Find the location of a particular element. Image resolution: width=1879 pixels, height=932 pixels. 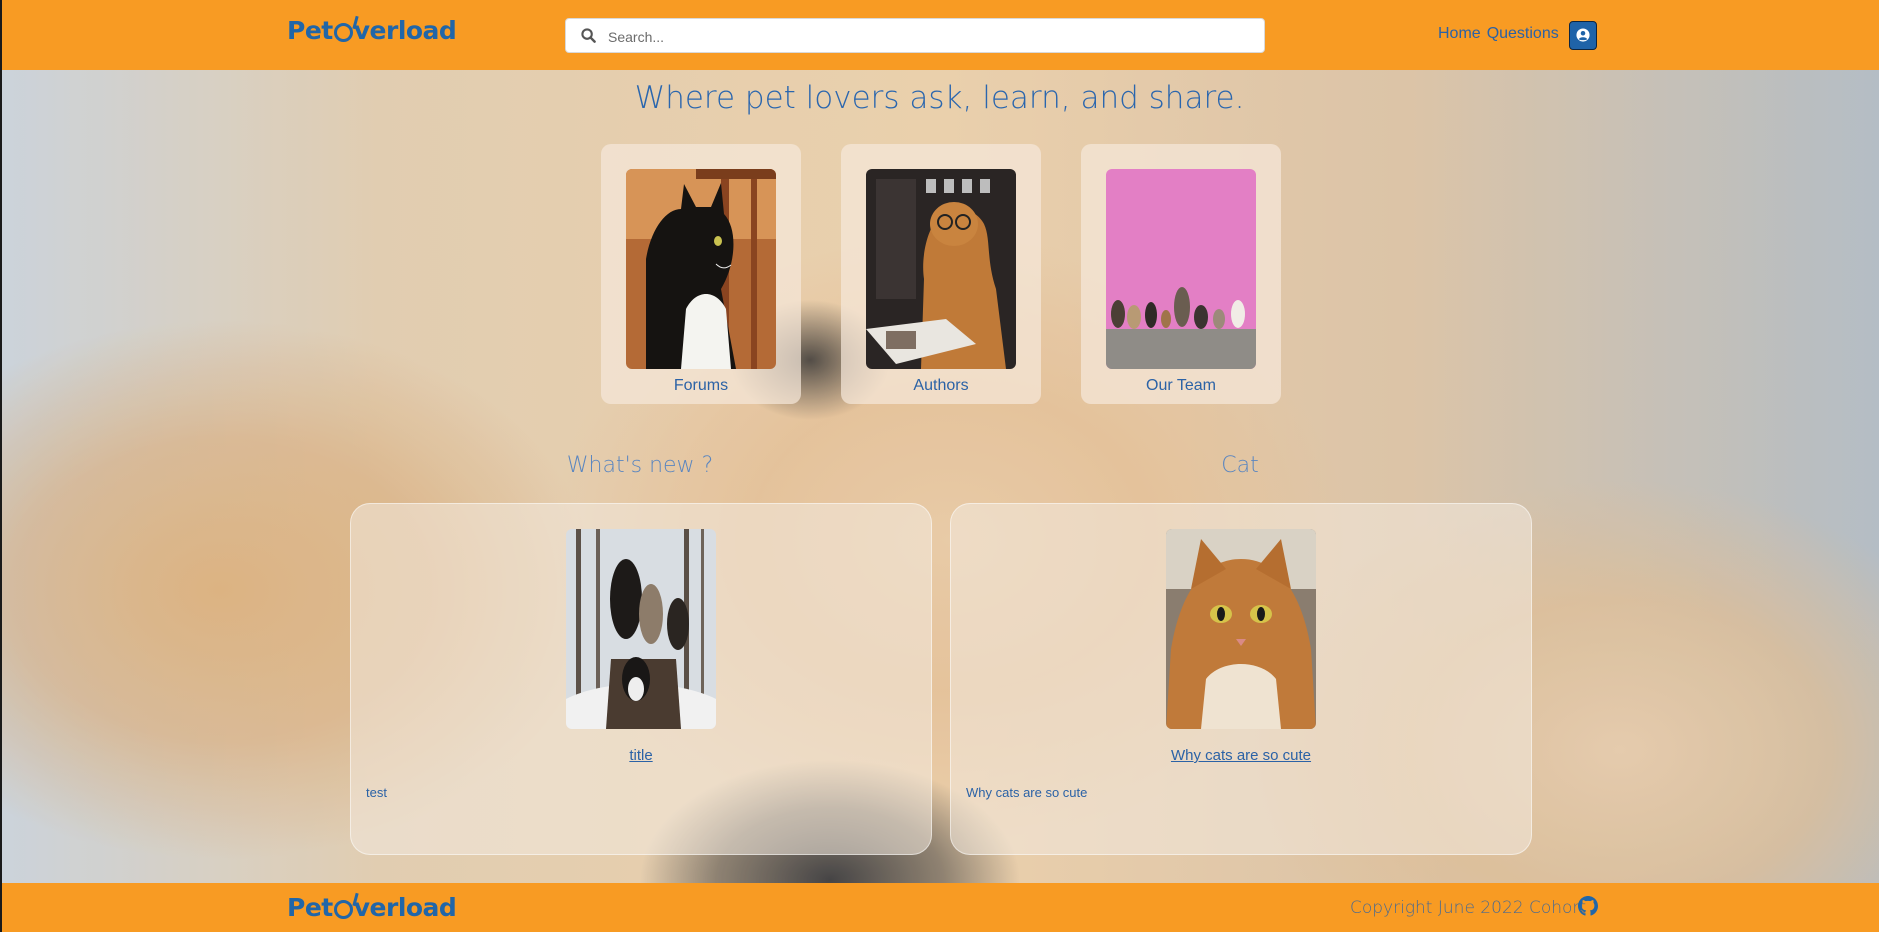

search-icon is located at coordinates (588, 35).